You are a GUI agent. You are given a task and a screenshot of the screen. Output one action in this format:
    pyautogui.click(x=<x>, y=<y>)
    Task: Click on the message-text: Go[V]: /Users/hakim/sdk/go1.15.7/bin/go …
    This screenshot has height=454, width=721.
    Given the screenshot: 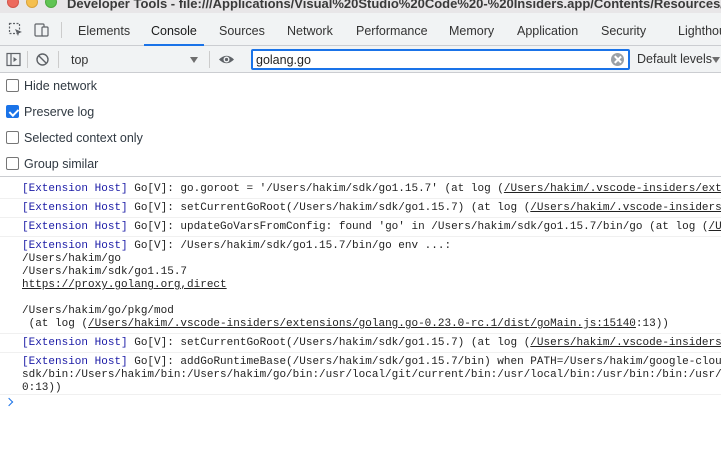 What is the action you would take?
    pyautogui.click(x=289, y=246)
    